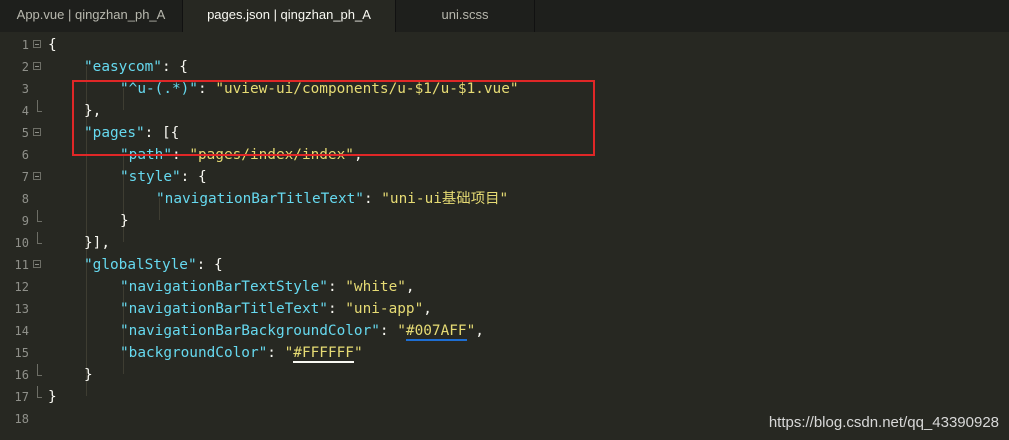  Describe the element at coordinates (21, 353) in the screenshot. I see `line-number: 15` at that location.